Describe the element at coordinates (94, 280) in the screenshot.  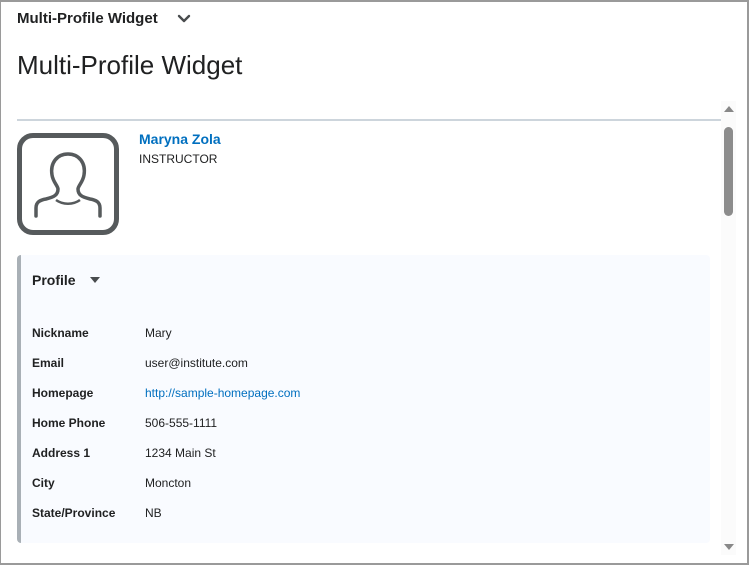
I see `caret-down-icon` at that location.